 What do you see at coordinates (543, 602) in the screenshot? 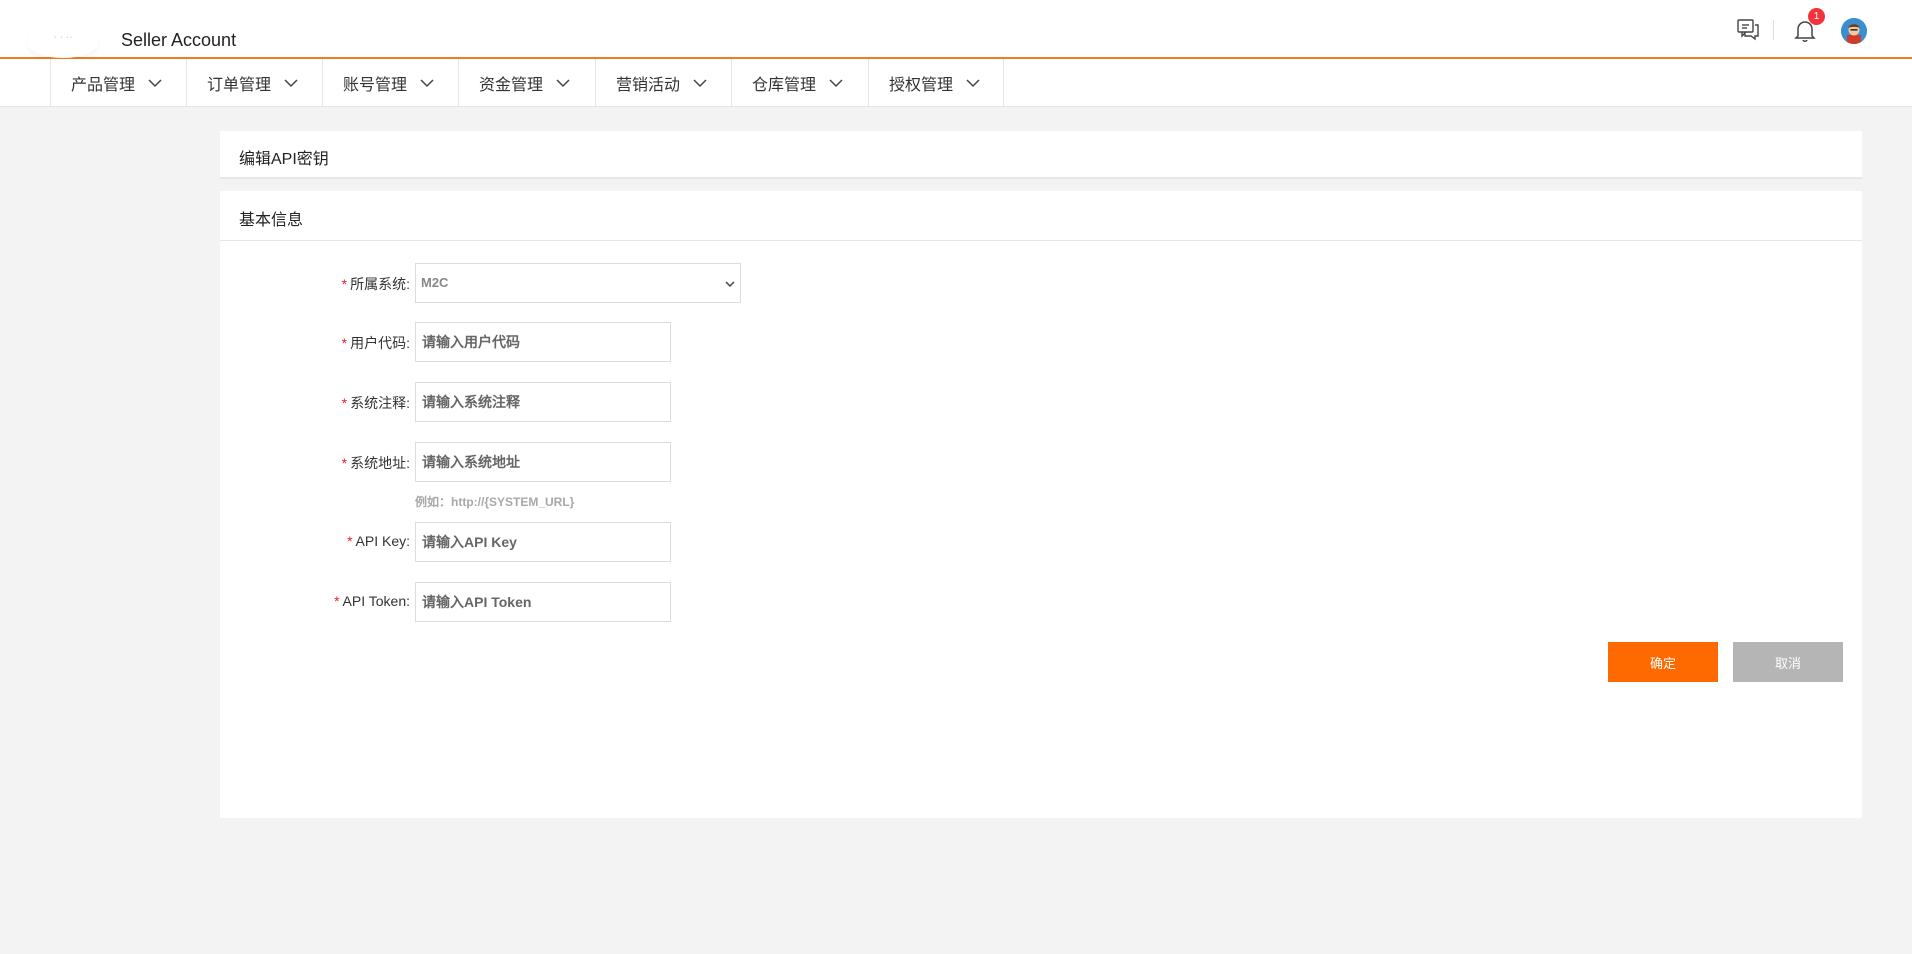
I see `api-token-input` at bounding box center [543, 602].